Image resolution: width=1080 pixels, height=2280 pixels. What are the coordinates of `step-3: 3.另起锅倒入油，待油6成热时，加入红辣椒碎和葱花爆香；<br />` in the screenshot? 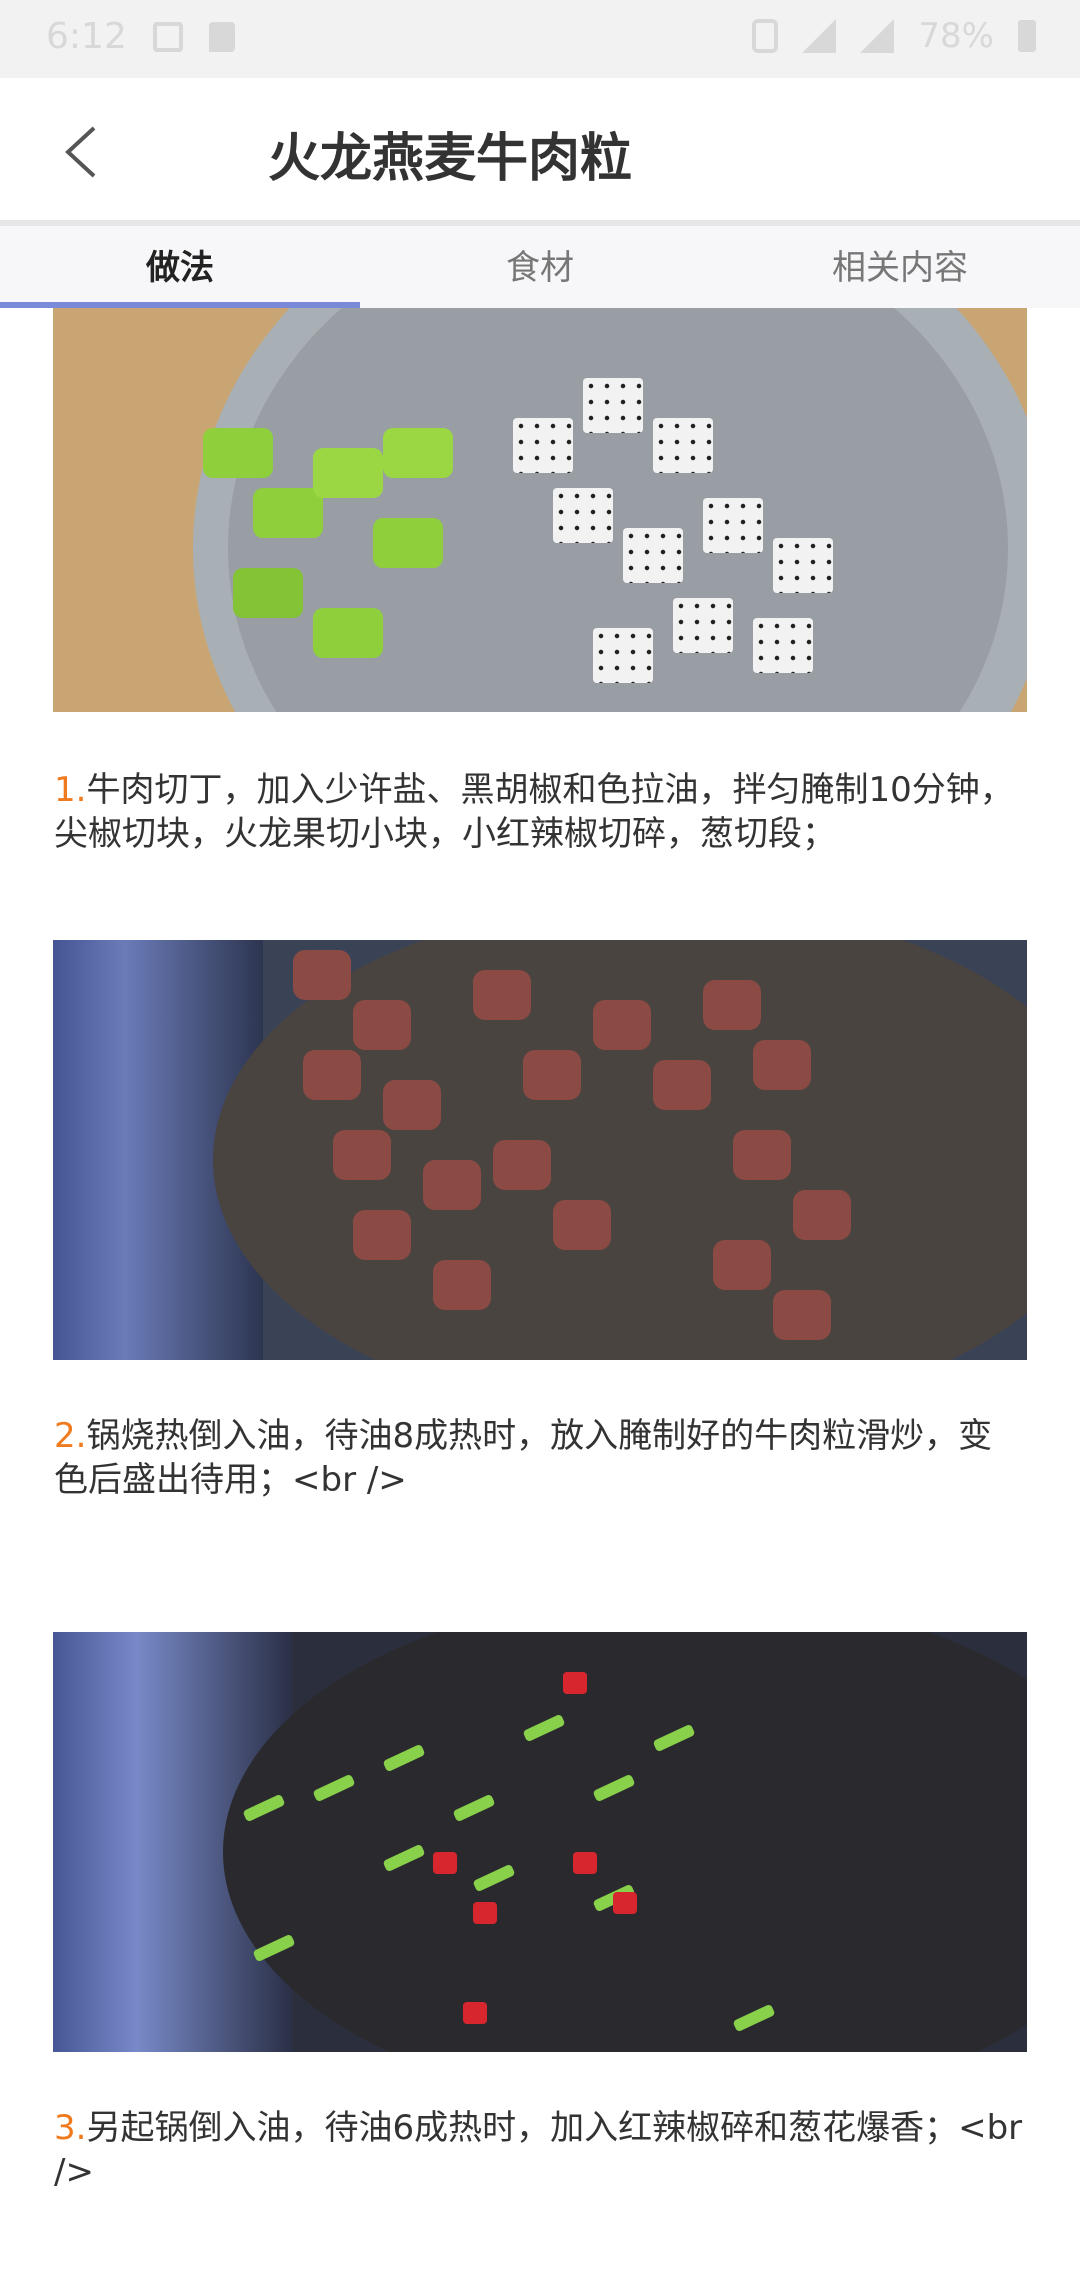 It's located at (539, 2150).